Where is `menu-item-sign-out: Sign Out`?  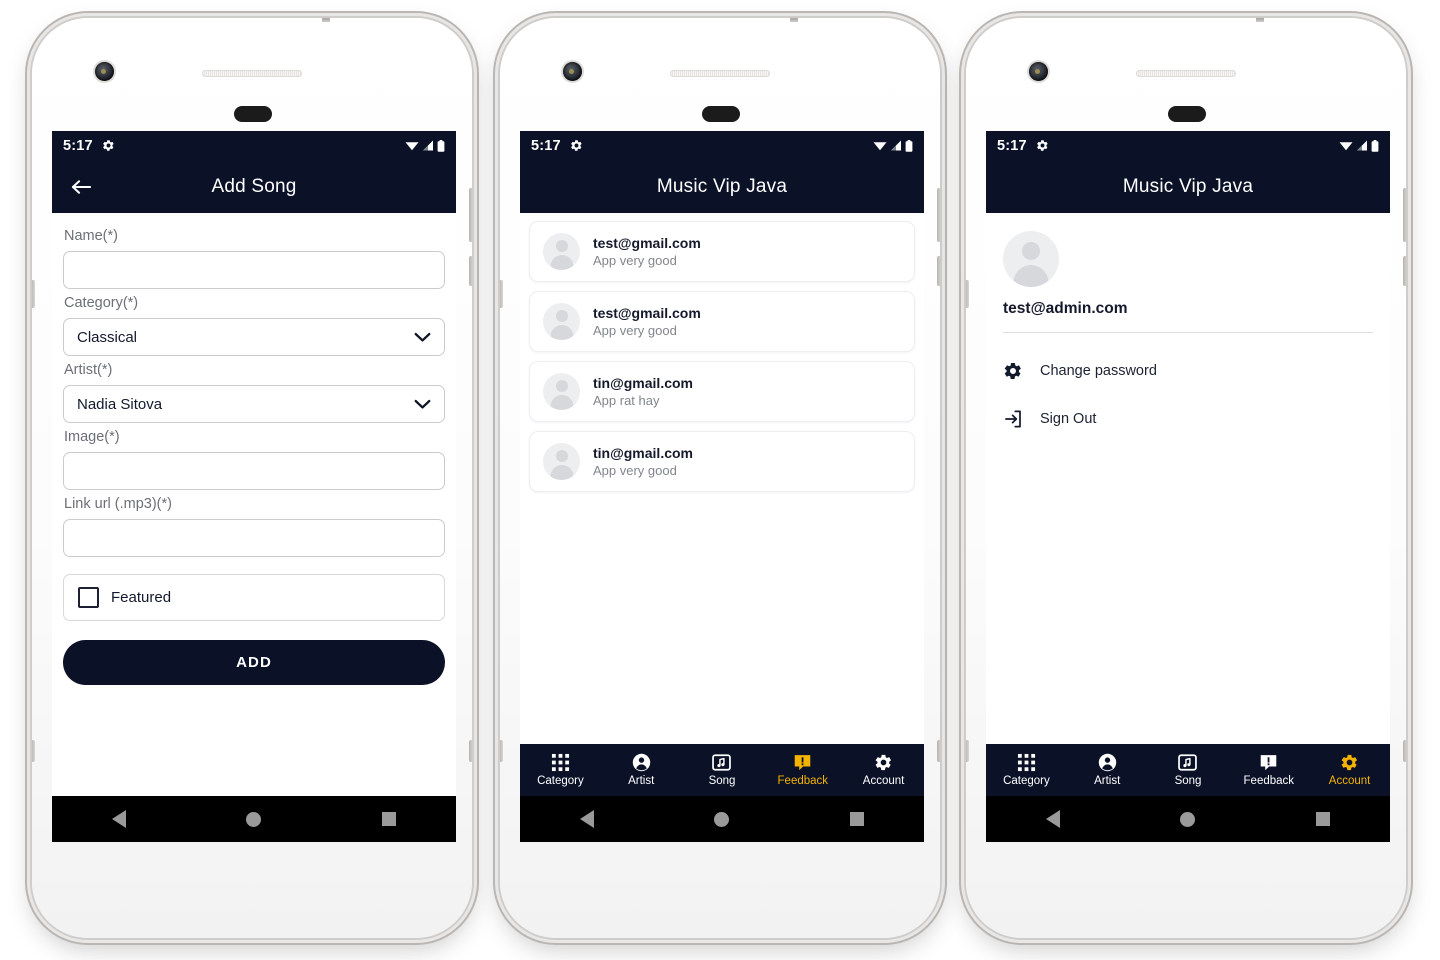
menu-item-sign-out: Sign Out is located at coordinates (1188, 419).